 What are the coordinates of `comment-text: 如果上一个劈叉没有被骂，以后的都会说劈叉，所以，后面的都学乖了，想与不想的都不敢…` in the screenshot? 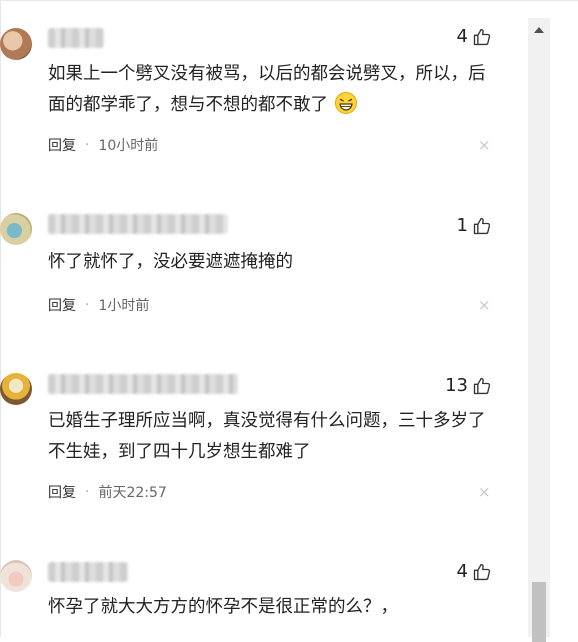 It's located at (268, 90).